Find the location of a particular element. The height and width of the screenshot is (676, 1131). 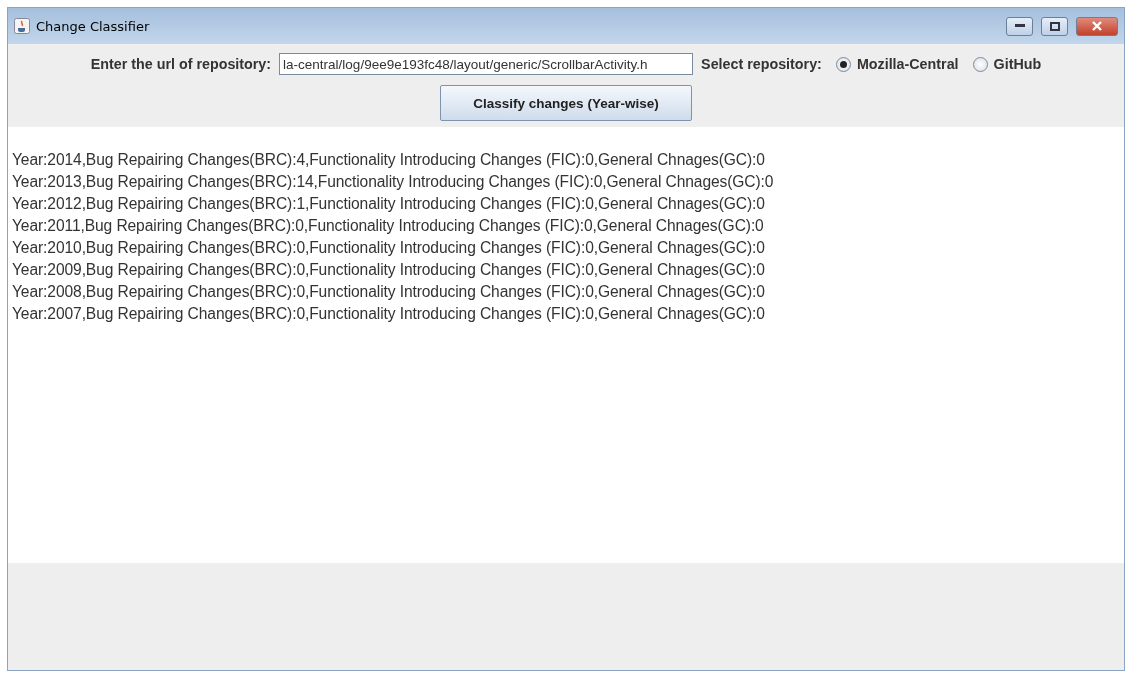

output-line: Year:2008,Bug Repairing Changes(BRC):0,Functionality Introducing Changes (FIC):0,General Chnages(GC):0 is located at coordinates (389, 292).